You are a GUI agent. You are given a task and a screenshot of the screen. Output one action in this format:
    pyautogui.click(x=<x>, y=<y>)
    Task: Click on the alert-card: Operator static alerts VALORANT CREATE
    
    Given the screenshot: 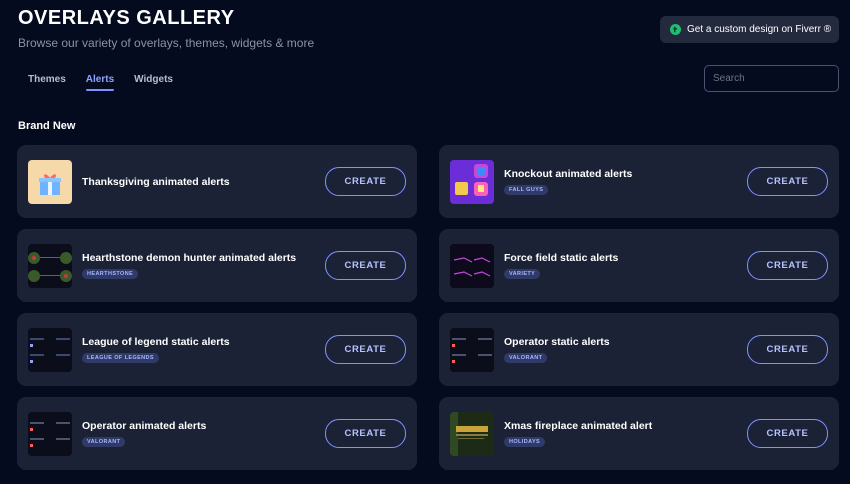 What is the action you would take?
    pyautogui.click(x=639, y=349)
    